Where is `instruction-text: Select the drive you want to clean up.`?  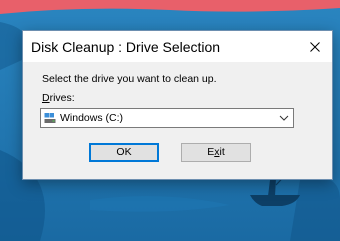 instruction-text: Select the drive you want to clean up. is located at coordinates (129, 79).